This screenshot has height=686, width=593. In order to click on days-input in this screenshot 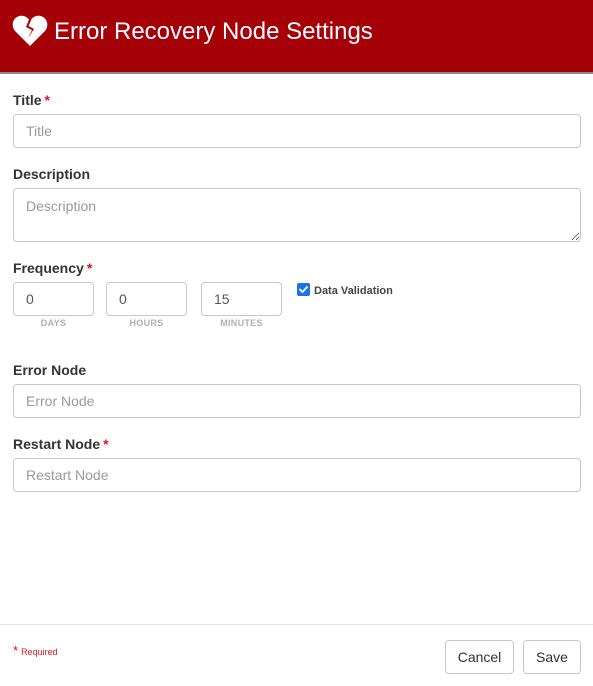, I will do `click(53, 299)`.